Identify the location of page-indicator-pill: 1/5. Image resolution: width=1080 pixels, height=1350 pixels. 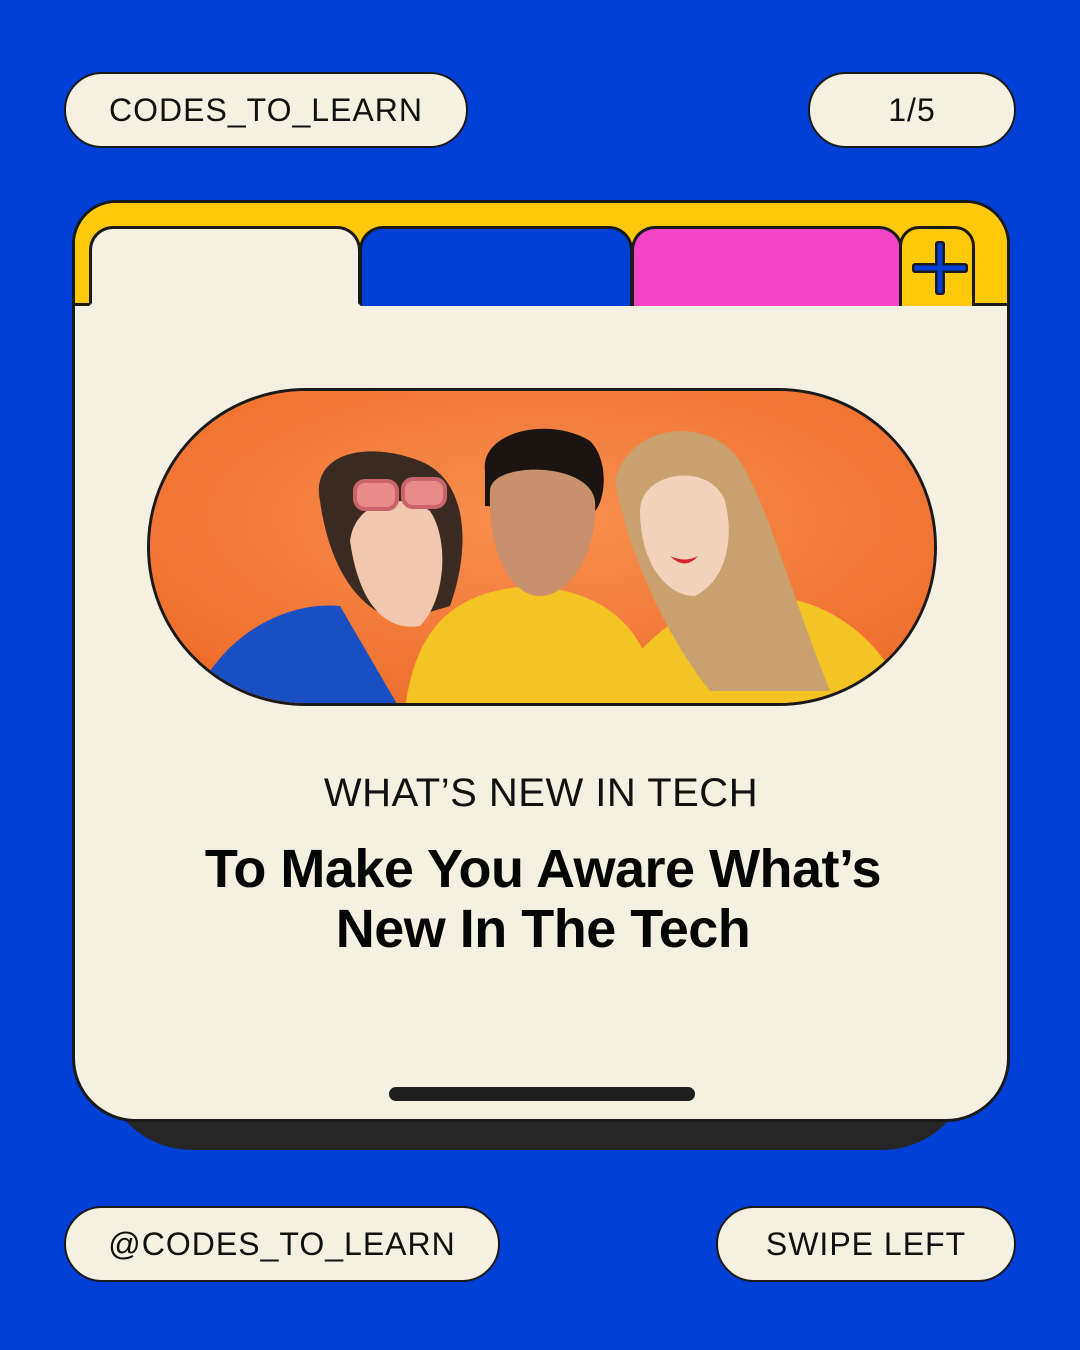
(912, 110).